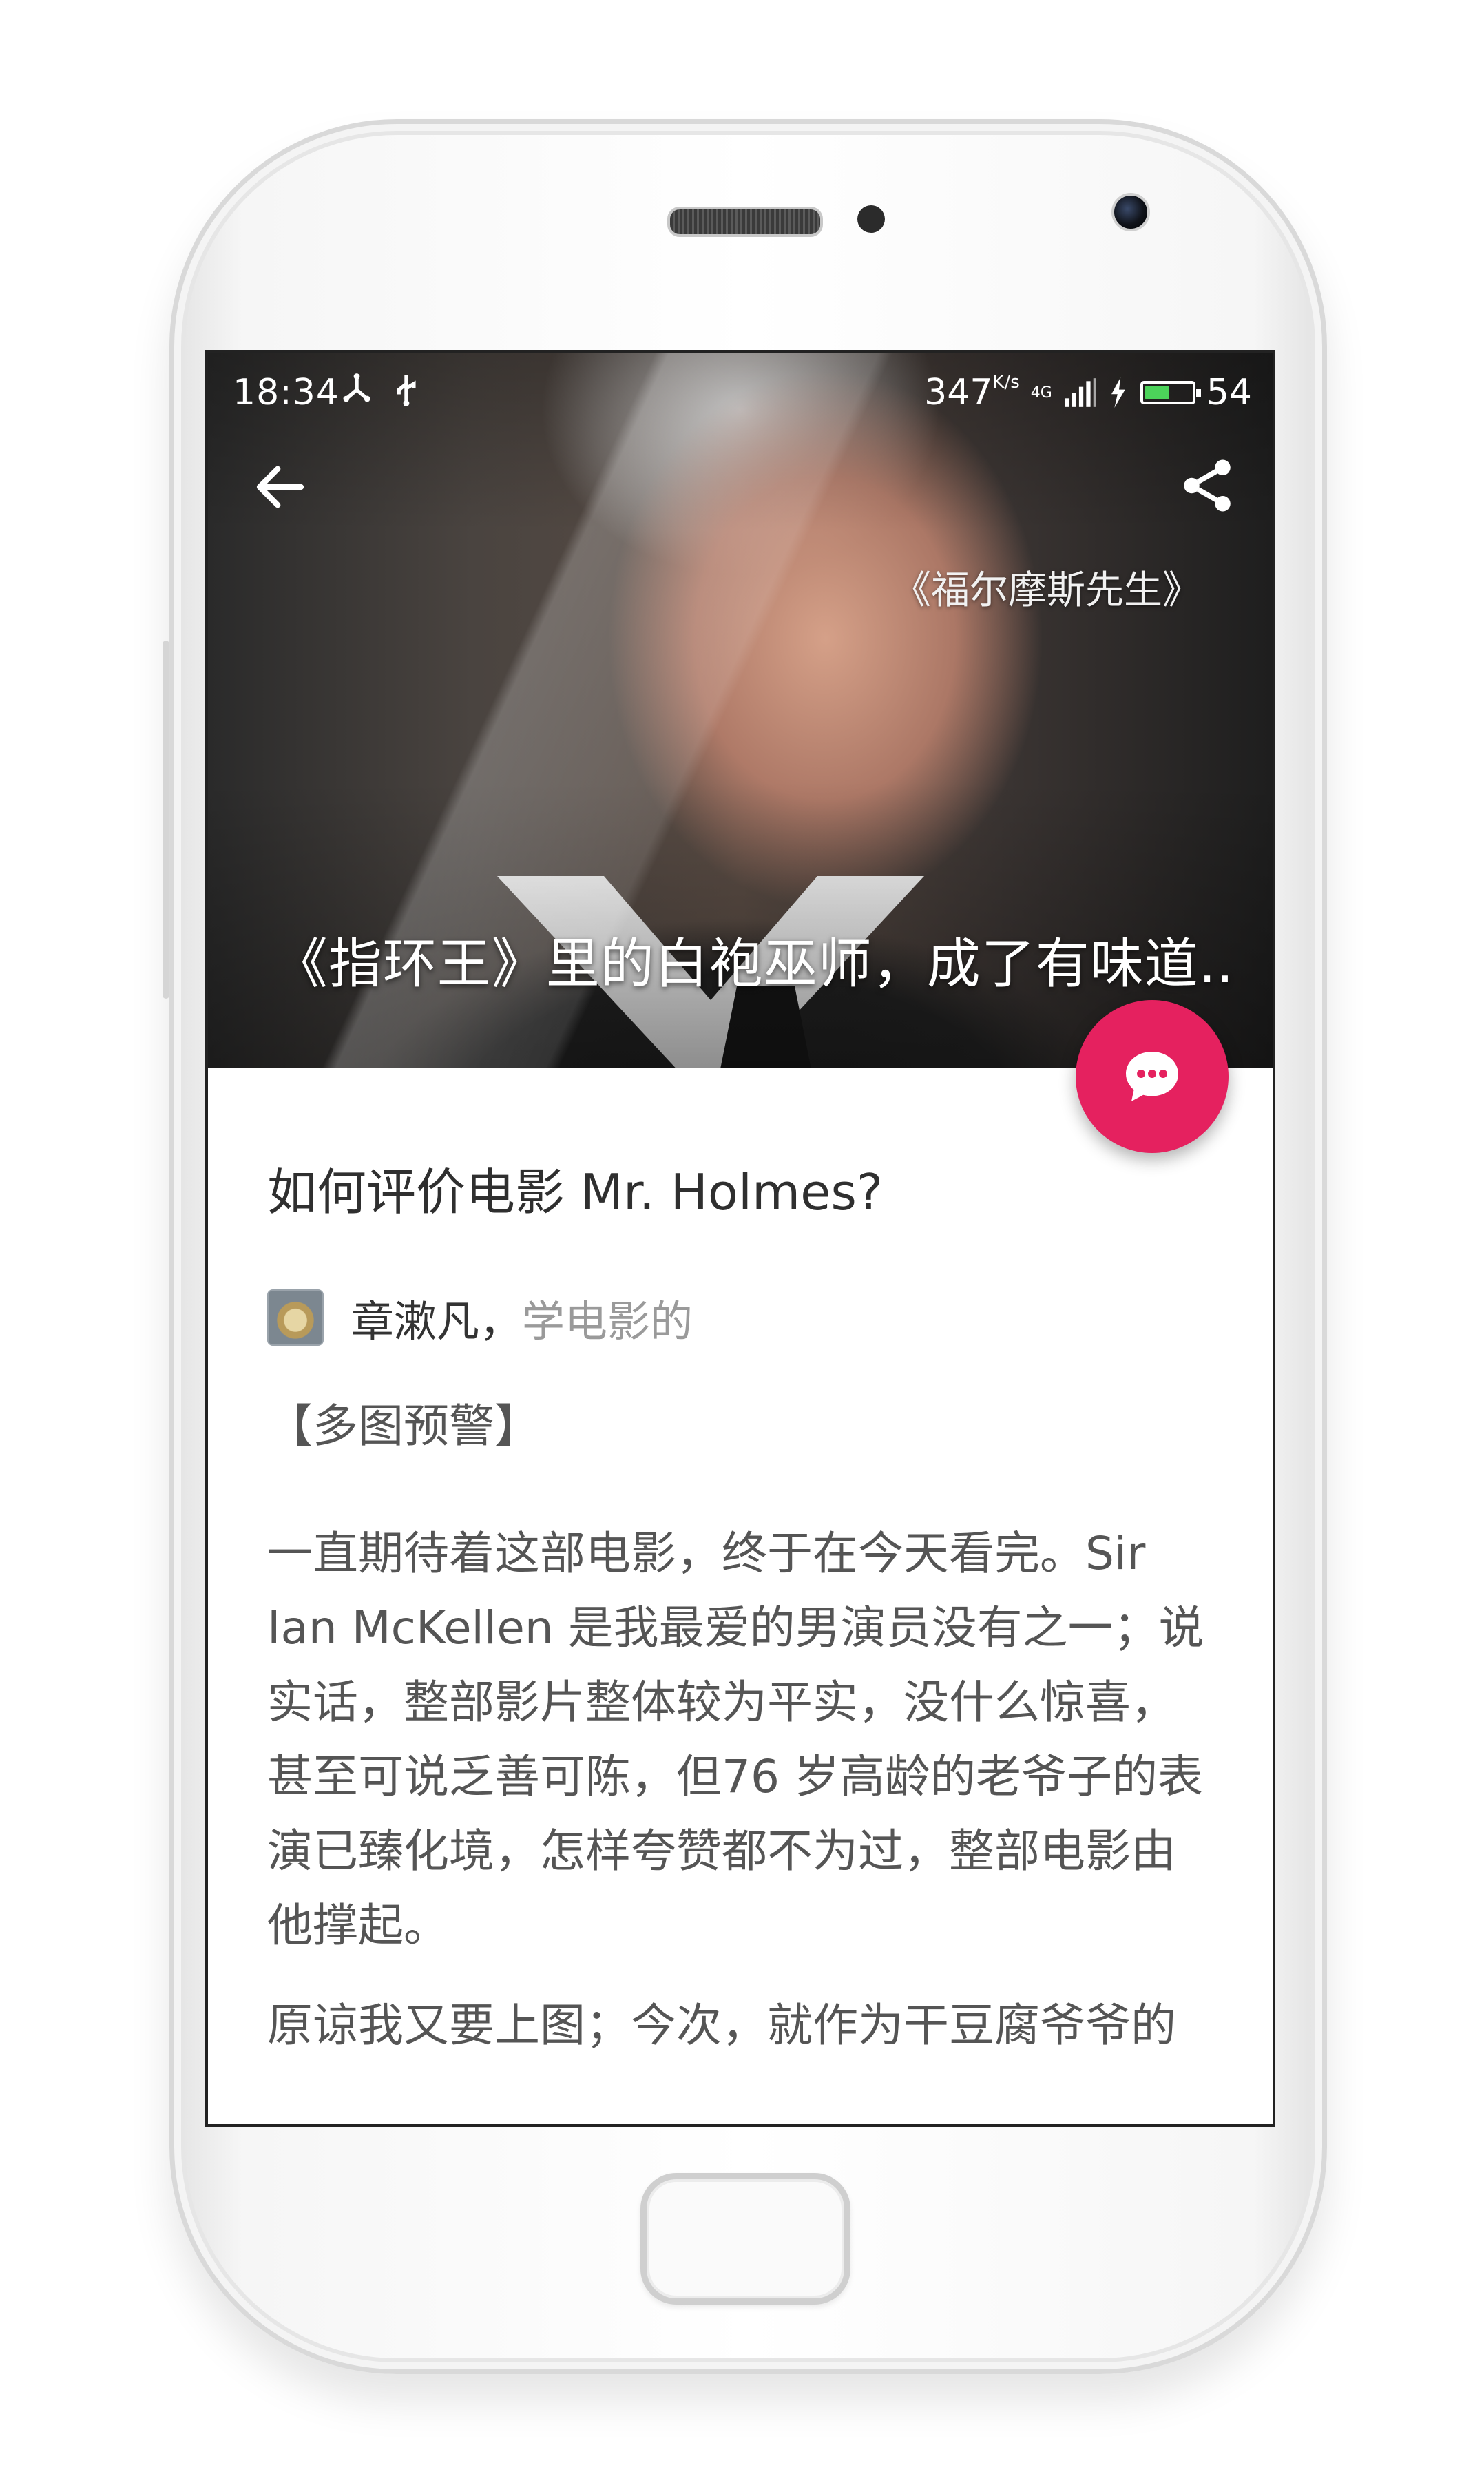 The height and width of the screenshot is (2474, 1484). Describe the element at coordinates (722, 2025) in the screenshot. I see `body-paragraph: 原谅我又要上图；今次，就作为干豆腐爷爷的` at that location.